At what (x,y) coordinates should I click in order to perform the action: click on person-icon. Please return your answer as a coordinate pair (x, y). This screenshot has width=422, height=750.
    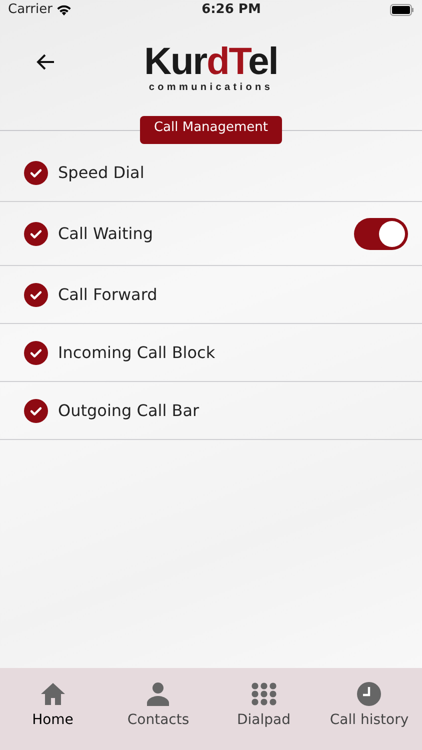
    Looking at the image, I should click on (158, 694).